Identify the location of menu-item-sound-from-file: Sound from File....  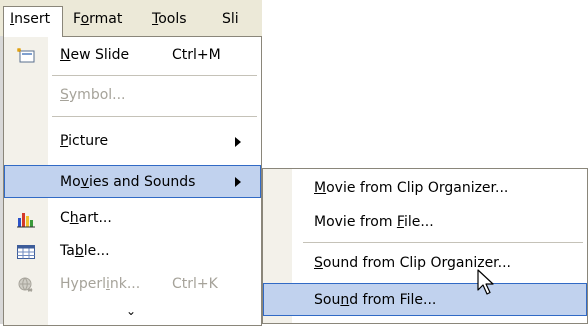
(425, 299).